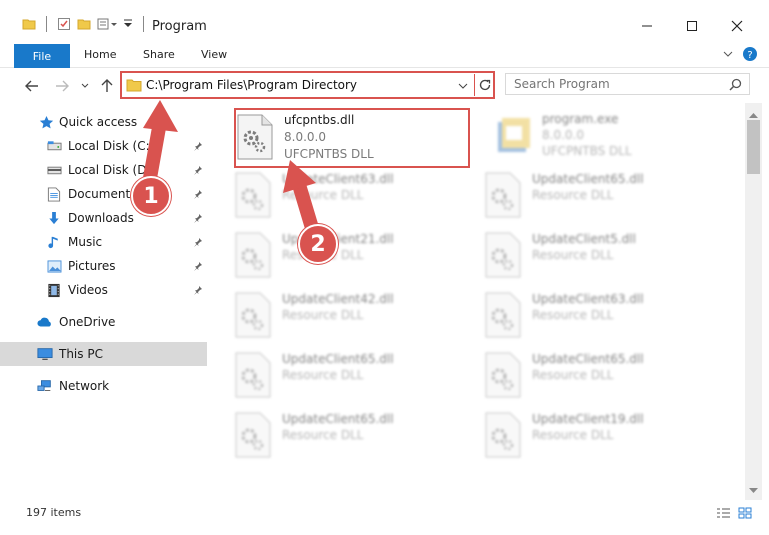  I want to click on step-badge-2: 2, so click(318, 244).